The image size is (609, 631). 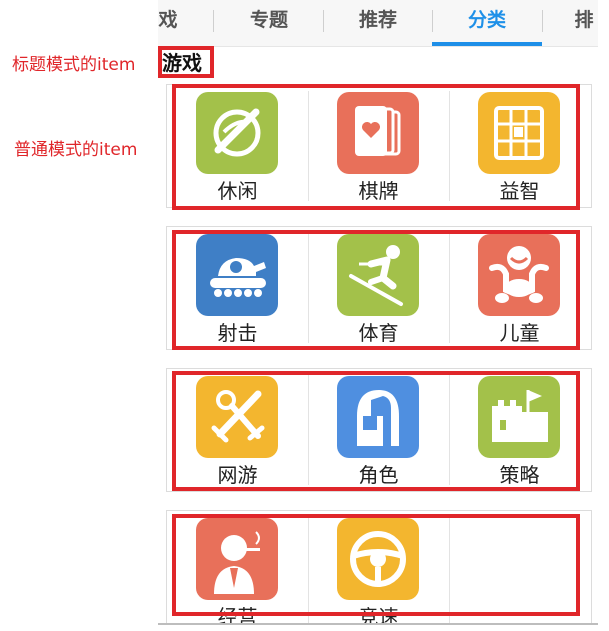 What do you see at coordinates (173, 23) in the screenshot?
I see `tab-games-partial: 戏` at bounding box center [173, 23].